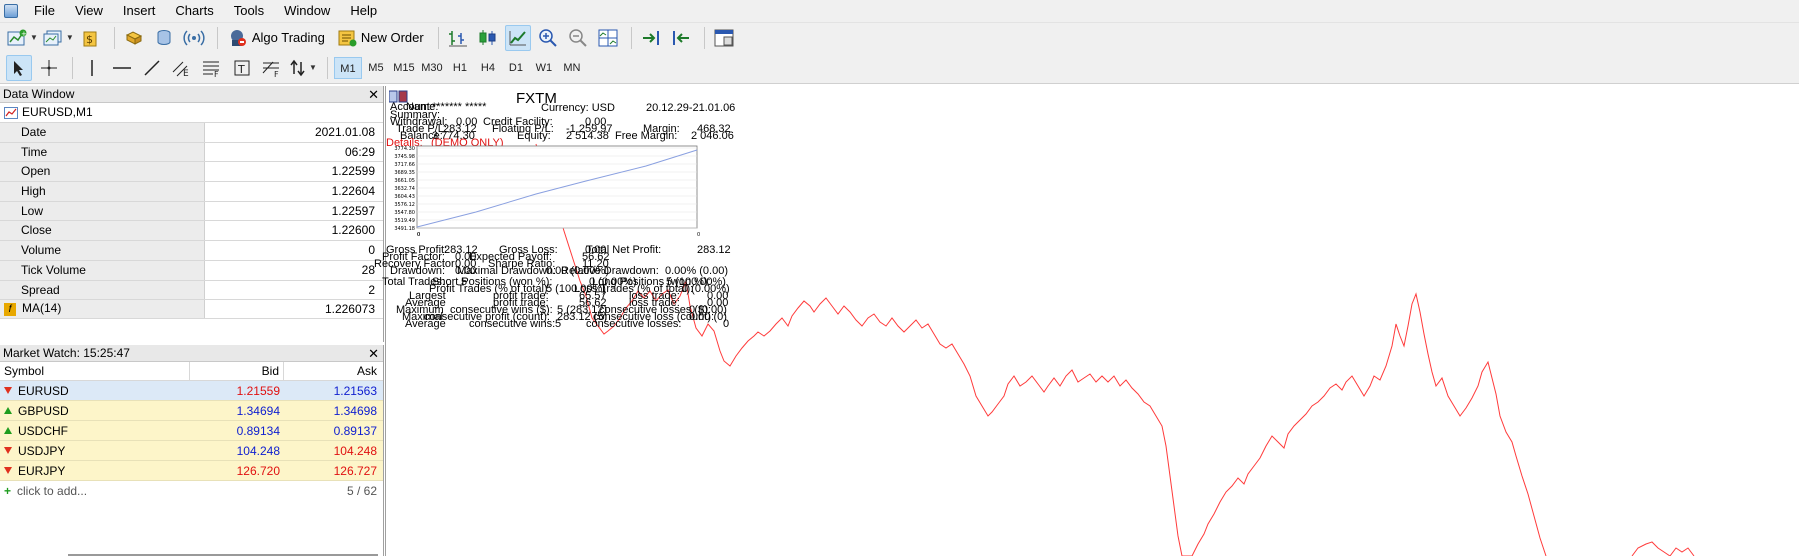 The height and width of the screenshot is (556, 1799). I want to click on channel-icon: E, so click(180, 69).